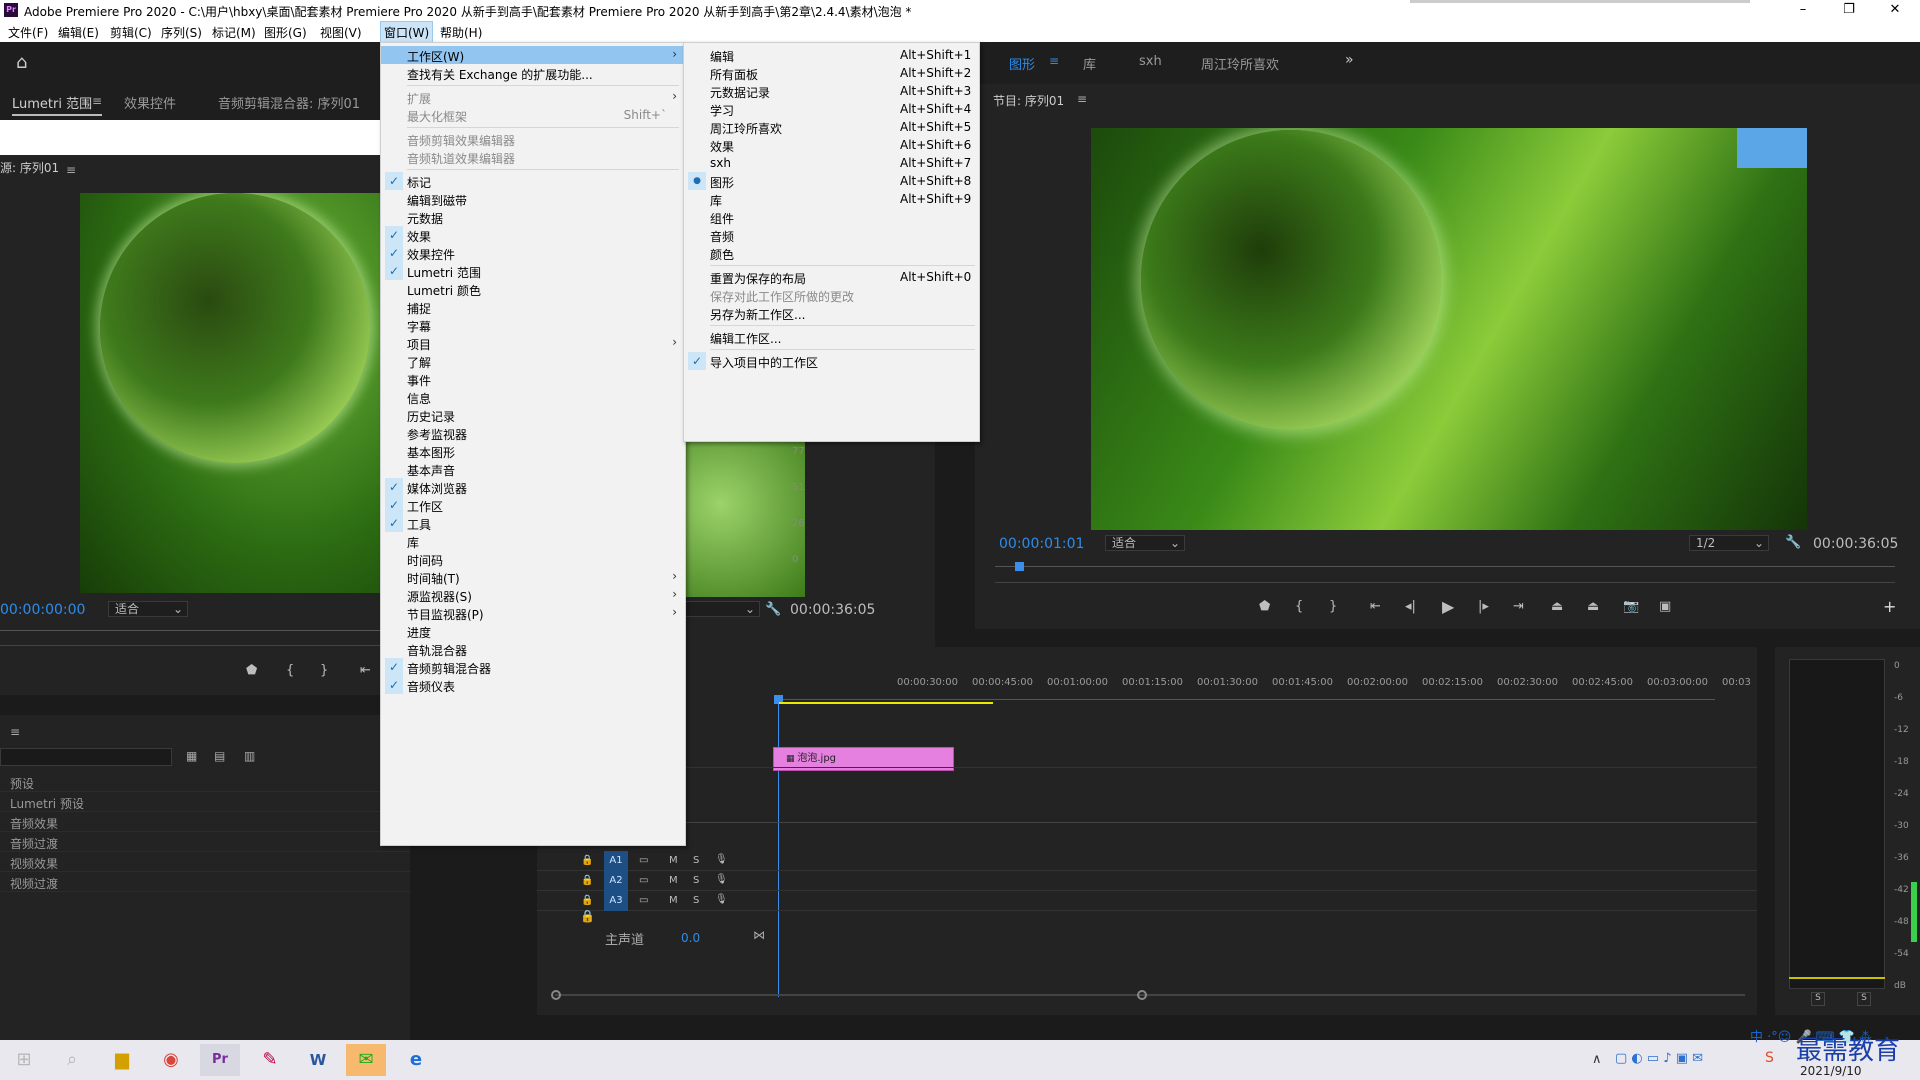 This screenshot has height=1080, width=1920. What do you see at coordinates (78, 32) in the screenshot?
I see `menu-1: 编辑(E)` at bounding box center [78, 32].